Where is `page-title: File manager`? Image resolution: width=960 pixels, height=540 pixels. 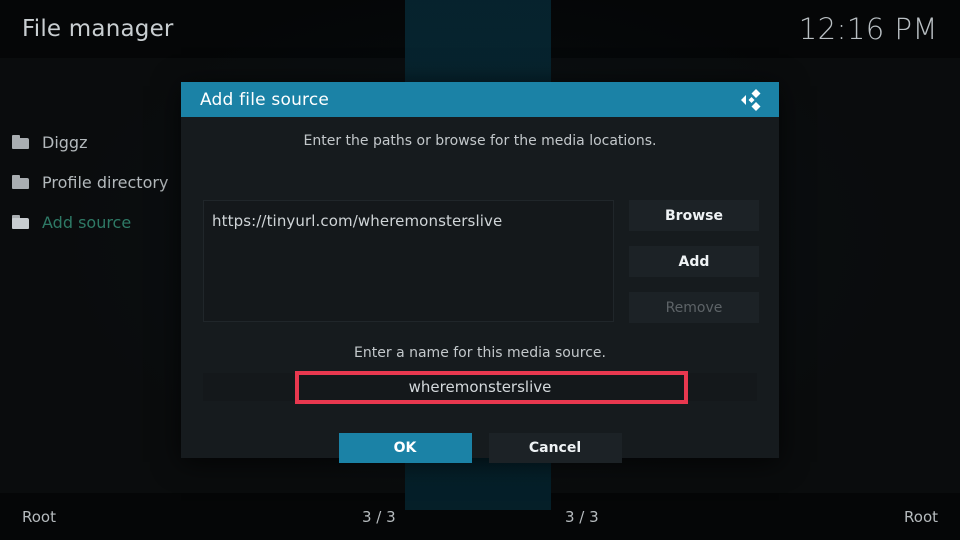 page-title: File manager is located at coordinates (98, 29).